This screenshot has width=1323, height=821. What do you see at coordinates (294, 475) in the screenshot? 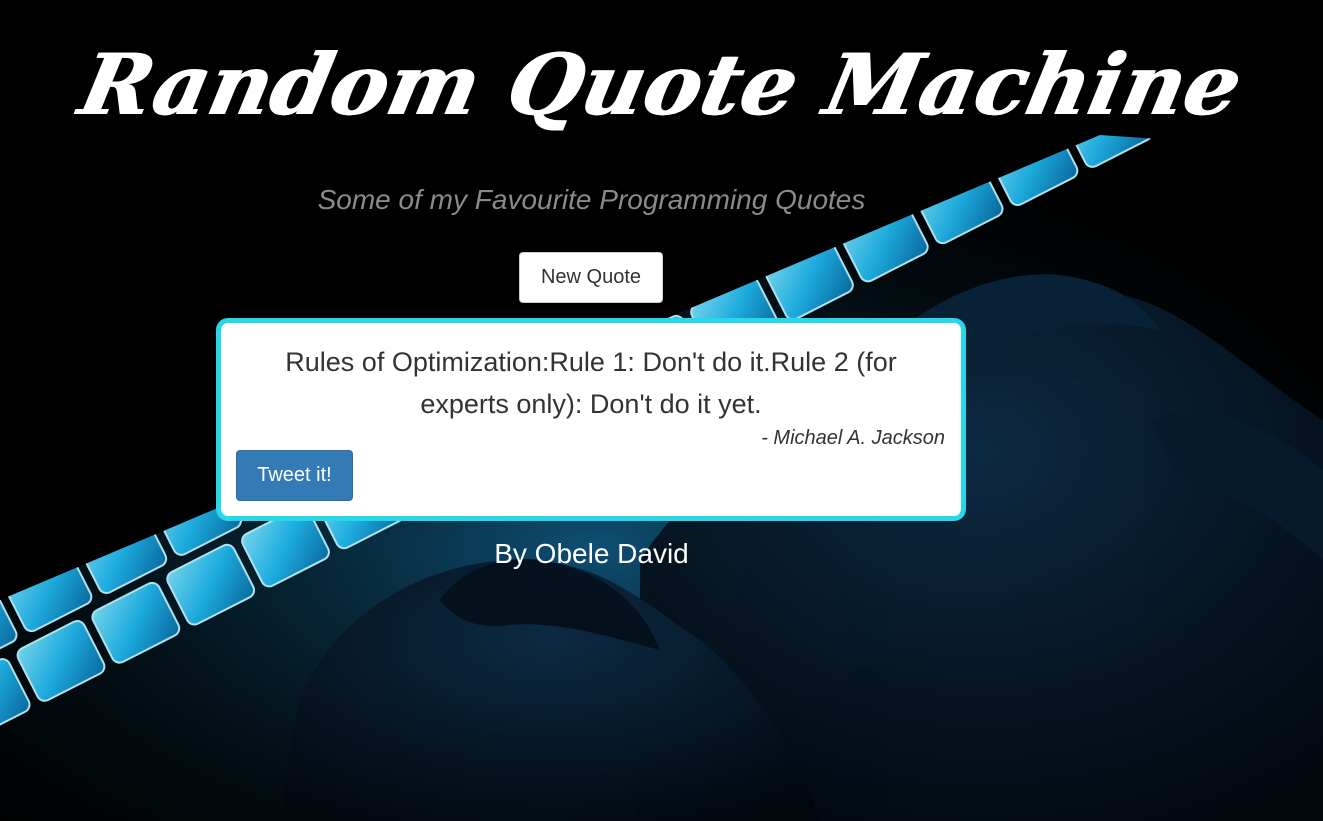
I see `tweet-button: Tweet it!` at bounding box center [294, 475].